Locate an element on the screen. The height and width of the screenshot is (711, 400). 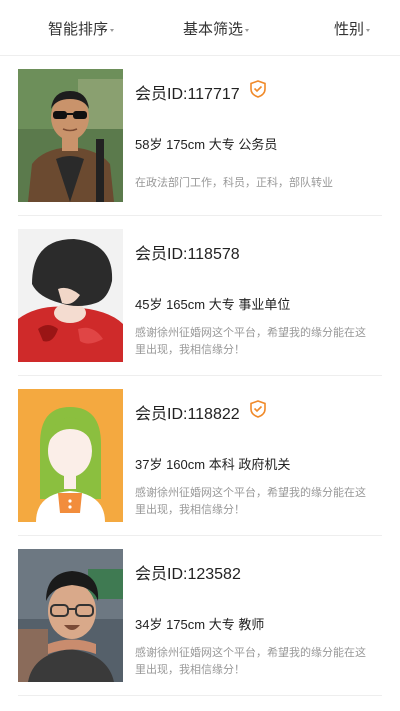
member-stats: 58岁 175cm 大专 公务员 is located at coordinates (206, 144).